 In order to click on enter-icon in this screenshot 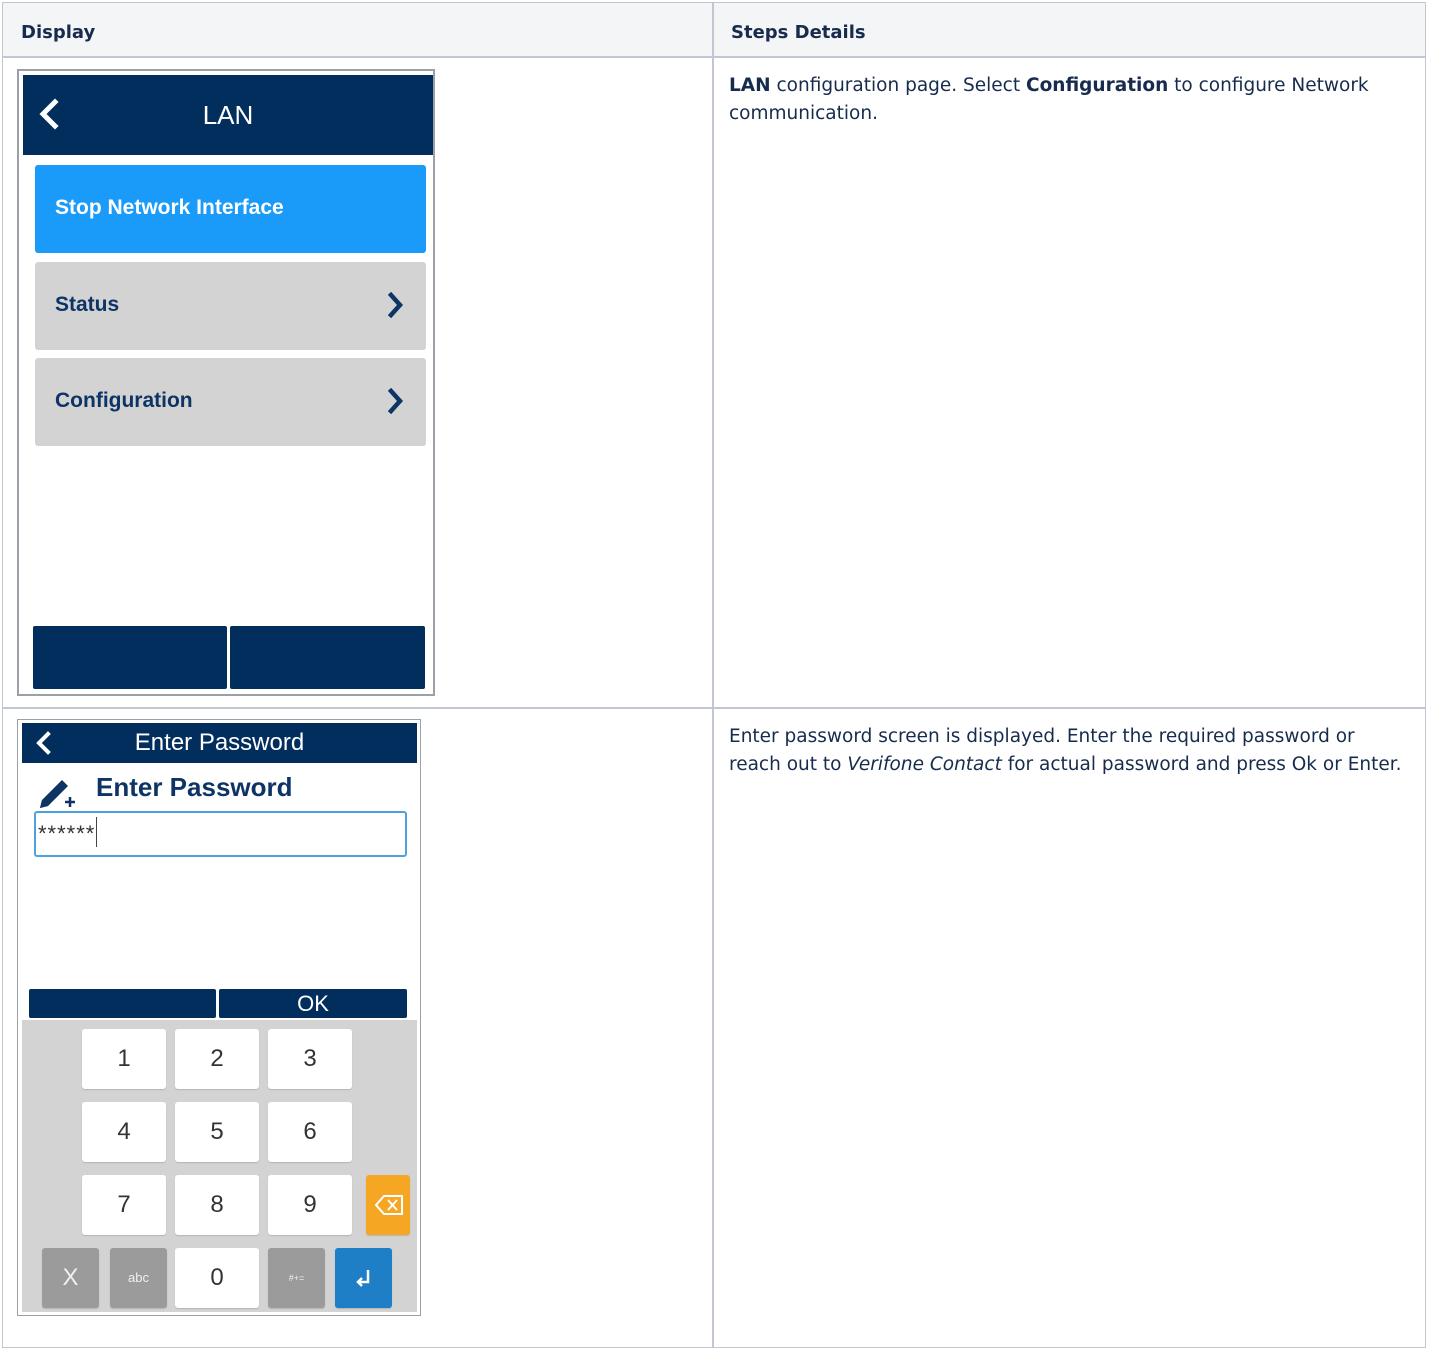, I will do `click(363, 1278)`.